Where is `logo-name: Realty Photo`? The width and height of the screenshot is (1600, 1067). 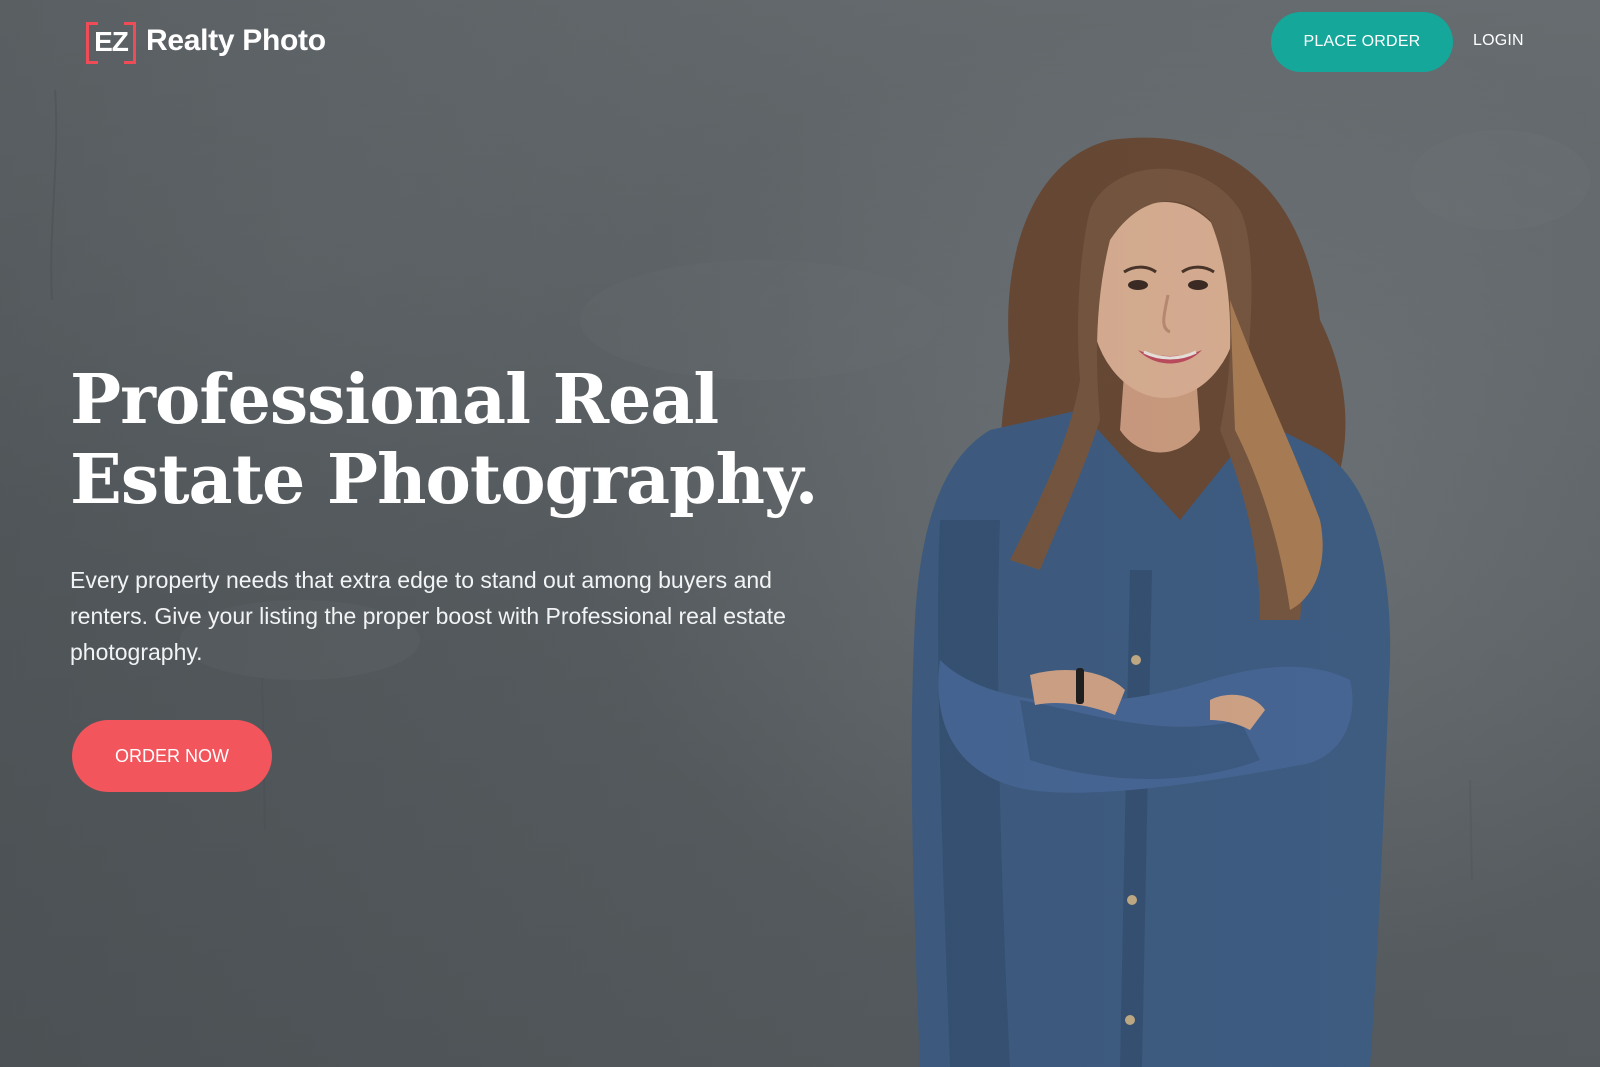 logo-name: Realty Photo is located at coordinates (236, 40).